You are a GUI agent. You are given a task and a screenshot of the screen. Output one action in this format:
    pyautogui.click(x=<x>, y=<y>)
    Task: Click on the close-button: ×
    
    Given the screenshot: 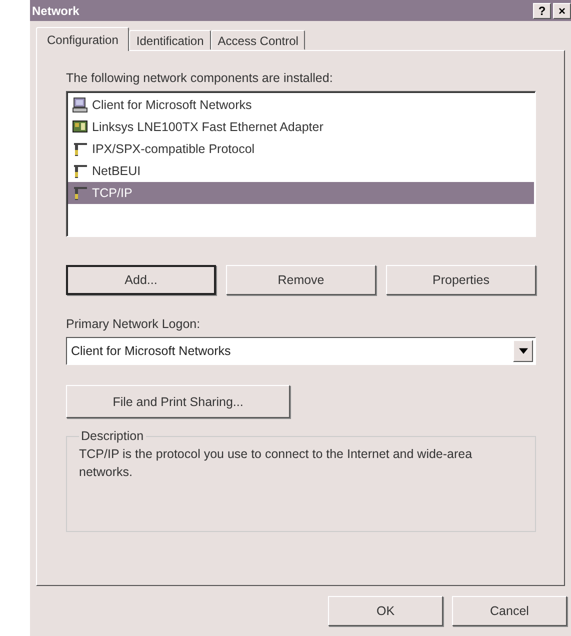 What is the action you would take?
    pyautogui.click(x=562, y=10)
    